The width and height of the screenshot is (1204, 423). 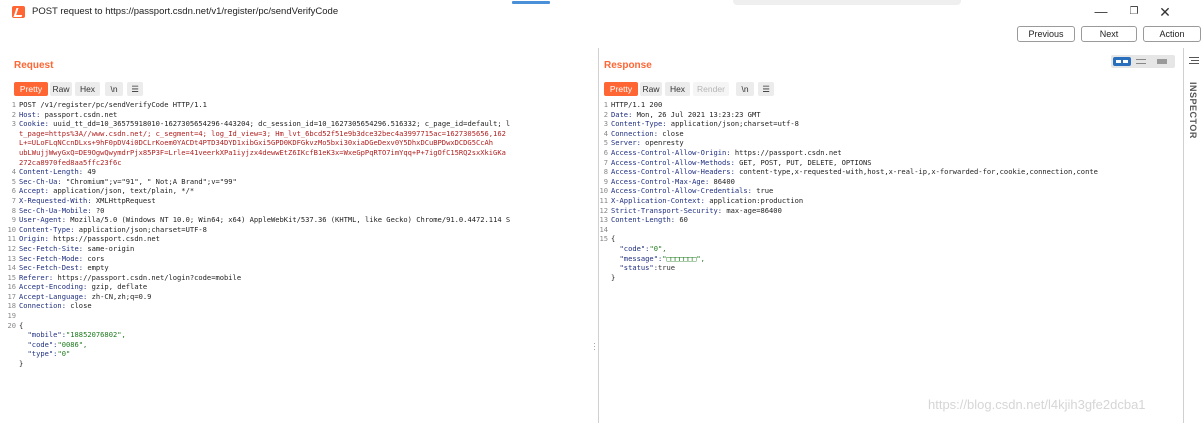 What do you see at coordinates (13, 114) in the screenshot?
I see `line-number: 2` at bounding box center [13, 114].